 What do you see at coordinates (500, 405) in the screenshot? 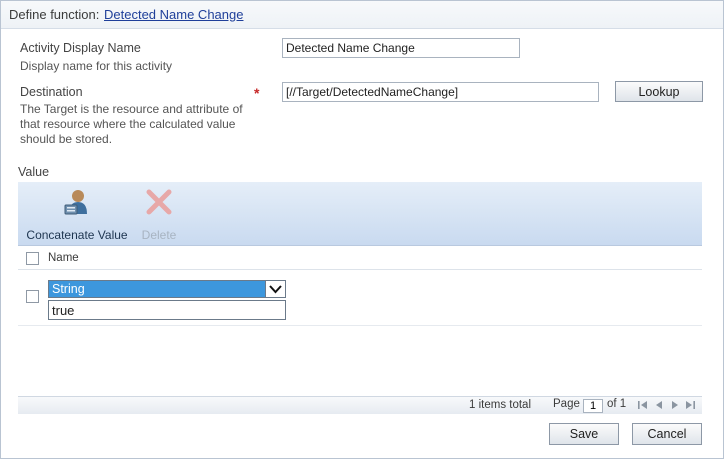
I see `items-total: 1 items total` at bounding box center [500, 405].